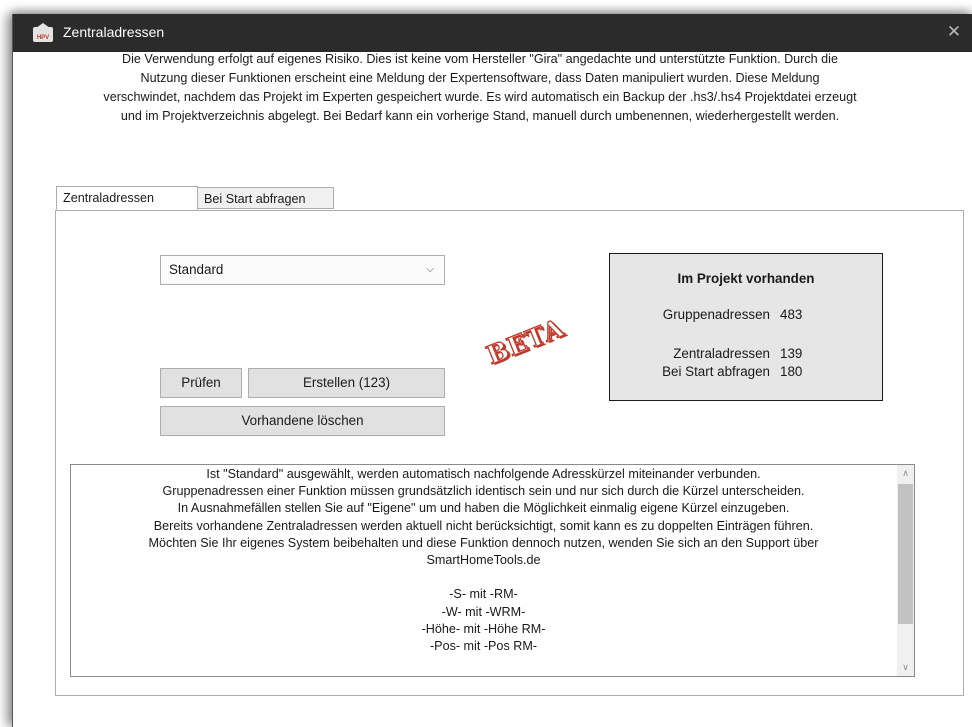  I want to click on tab-bei-start-abfragen: Bei Start abfragen, so click(265, 198).